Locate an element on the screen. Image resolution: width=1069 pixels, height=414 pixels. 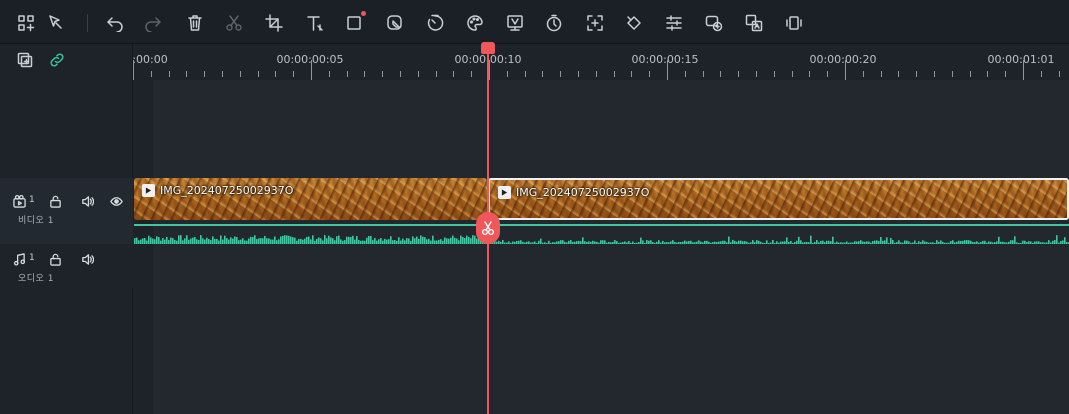
adjust-icon is located at coordinates (674, 23).